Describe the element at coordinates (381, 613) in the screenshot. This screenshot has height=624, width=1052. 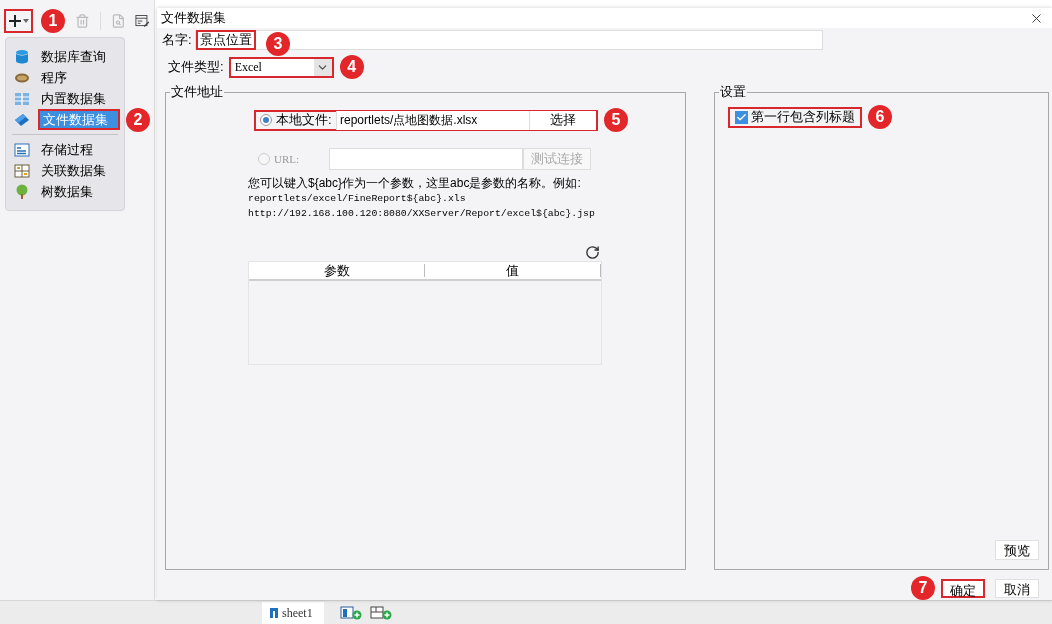
I see `add-form-icon` at that location.